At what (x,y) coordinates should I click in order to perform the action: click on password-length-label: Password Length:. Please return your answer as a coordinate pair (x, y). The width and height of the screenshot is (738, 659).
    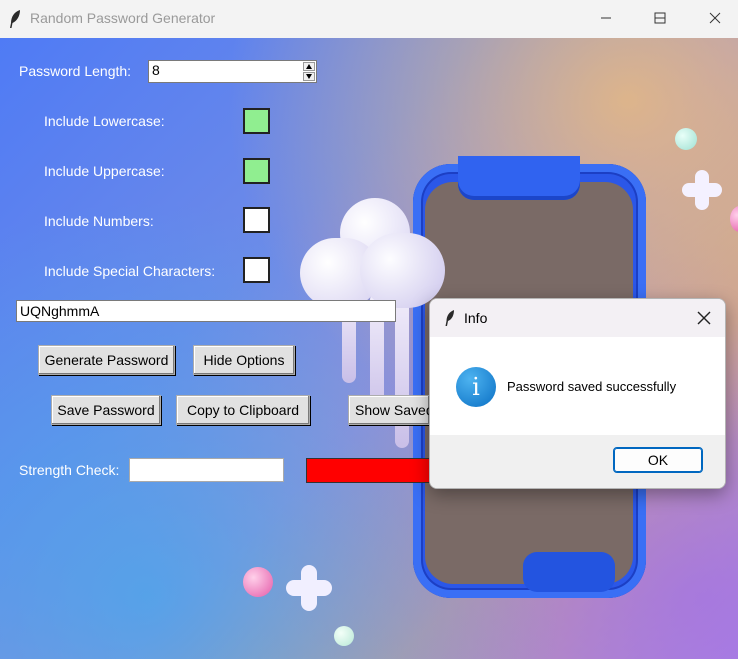
    Looking at the image, I should click on (75, 71).